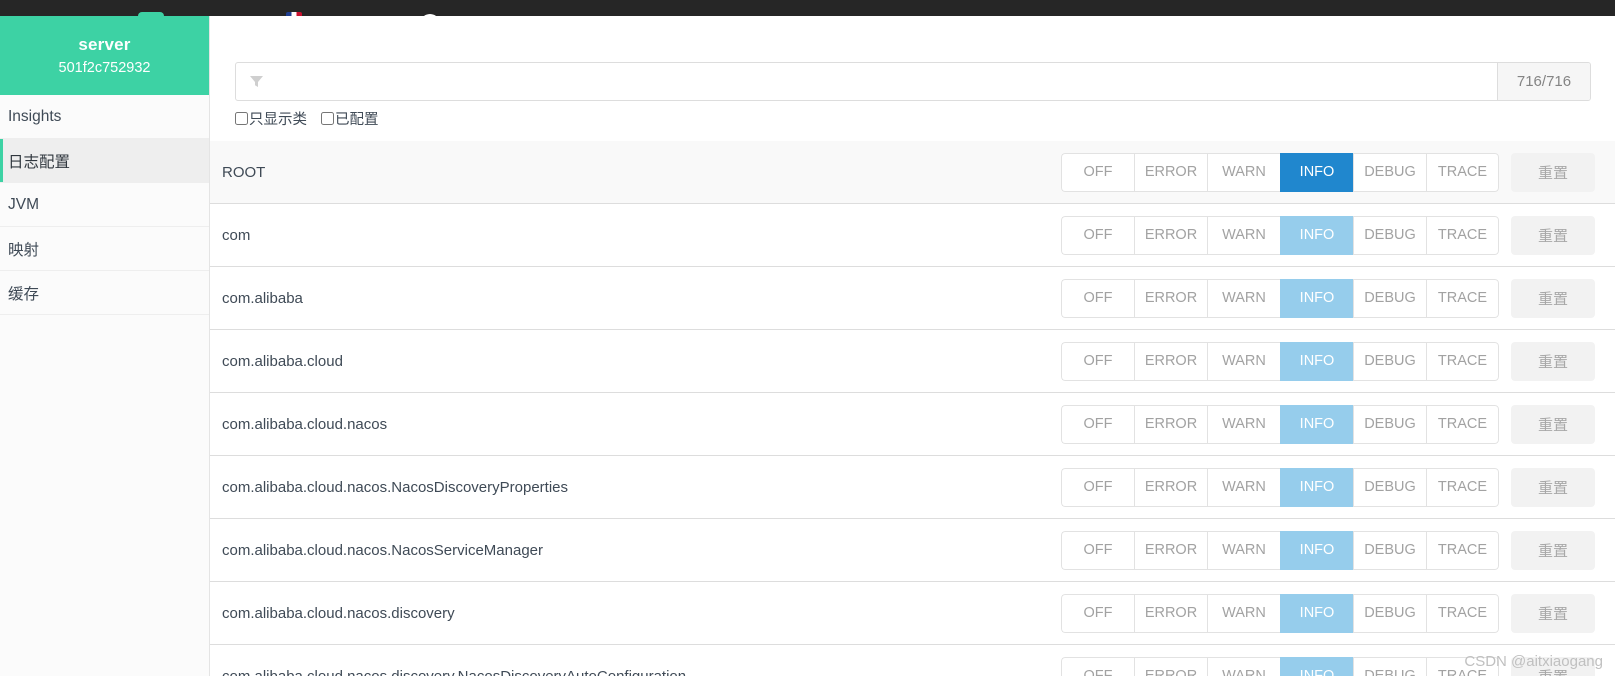 The image size is (1615, 676). I want to click on refresh-icon, so click(430, 15).